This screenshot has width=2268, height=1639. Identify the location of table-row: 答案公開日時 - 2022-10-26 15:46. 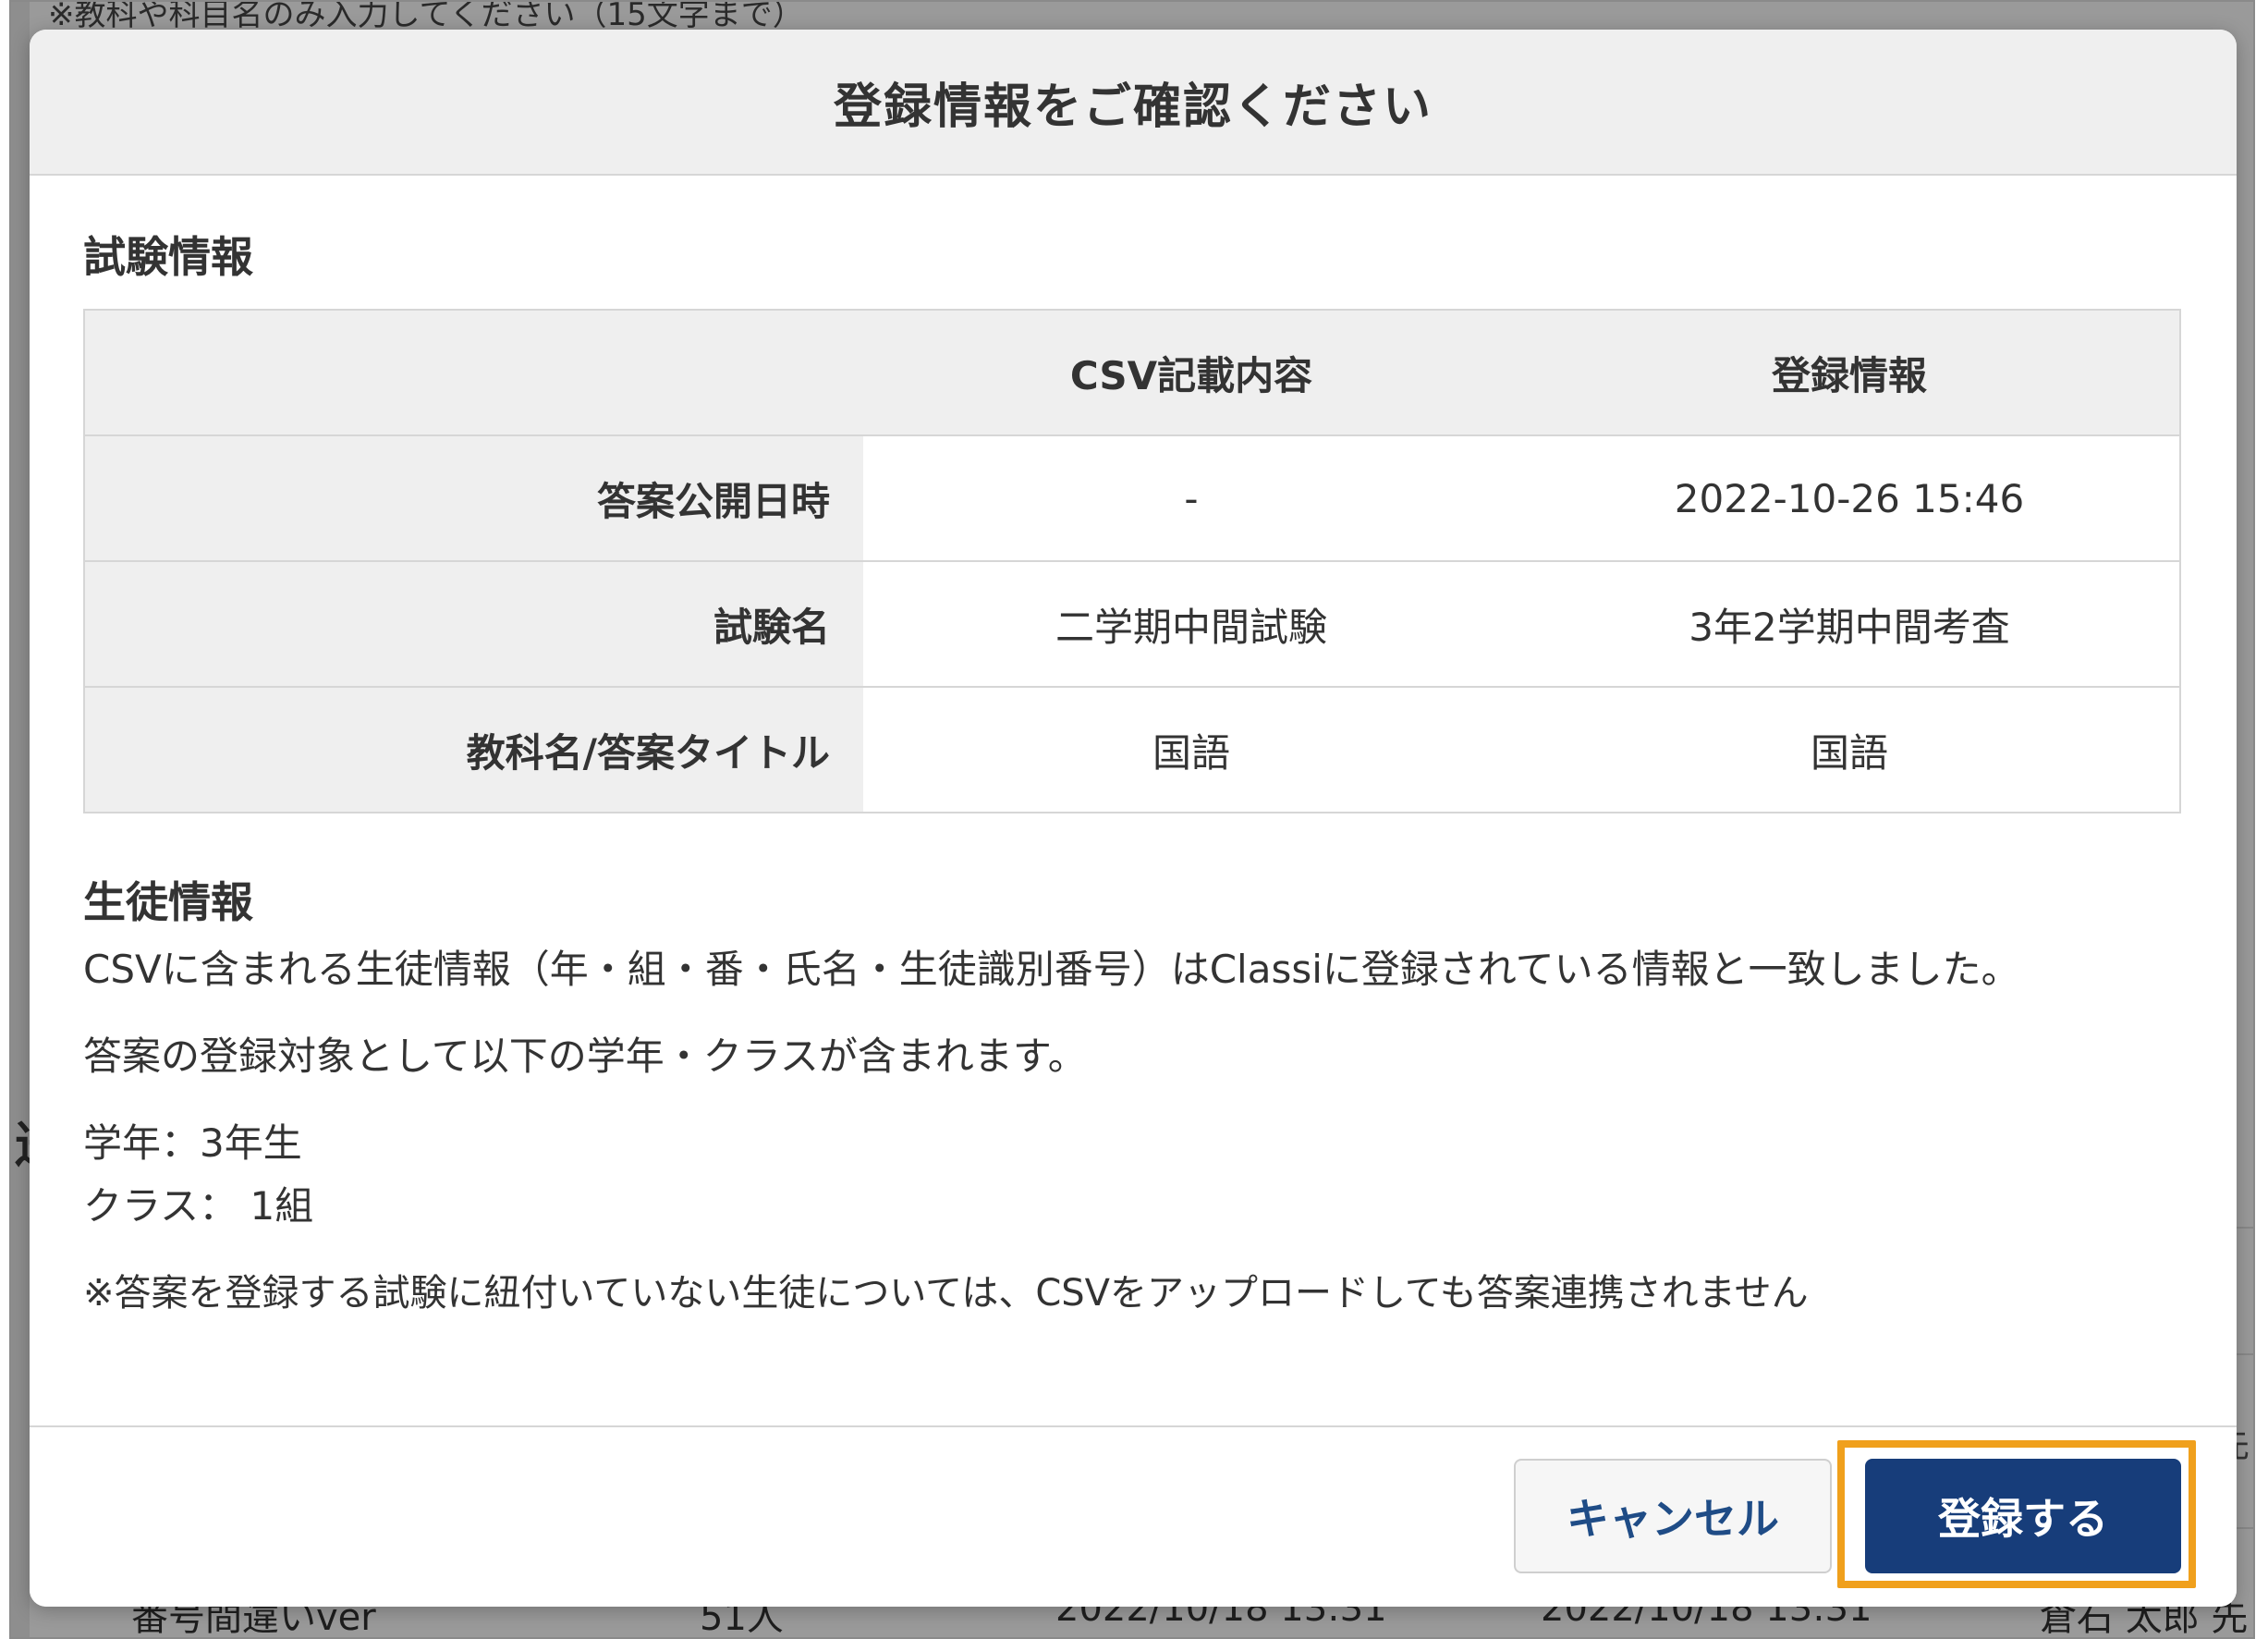
(1132, 499).